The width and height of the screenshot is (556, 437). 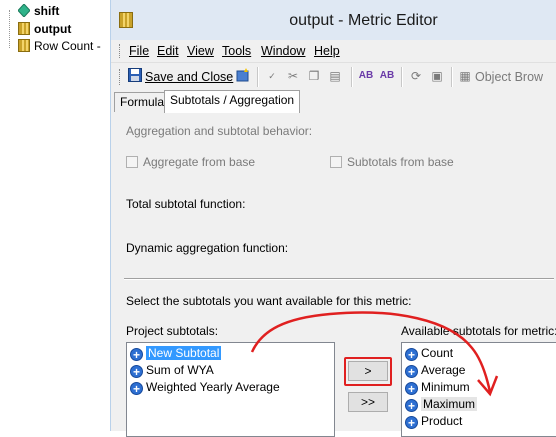 I want to click on save-and-close-label: Save and Close, so click(x=189, y=77).